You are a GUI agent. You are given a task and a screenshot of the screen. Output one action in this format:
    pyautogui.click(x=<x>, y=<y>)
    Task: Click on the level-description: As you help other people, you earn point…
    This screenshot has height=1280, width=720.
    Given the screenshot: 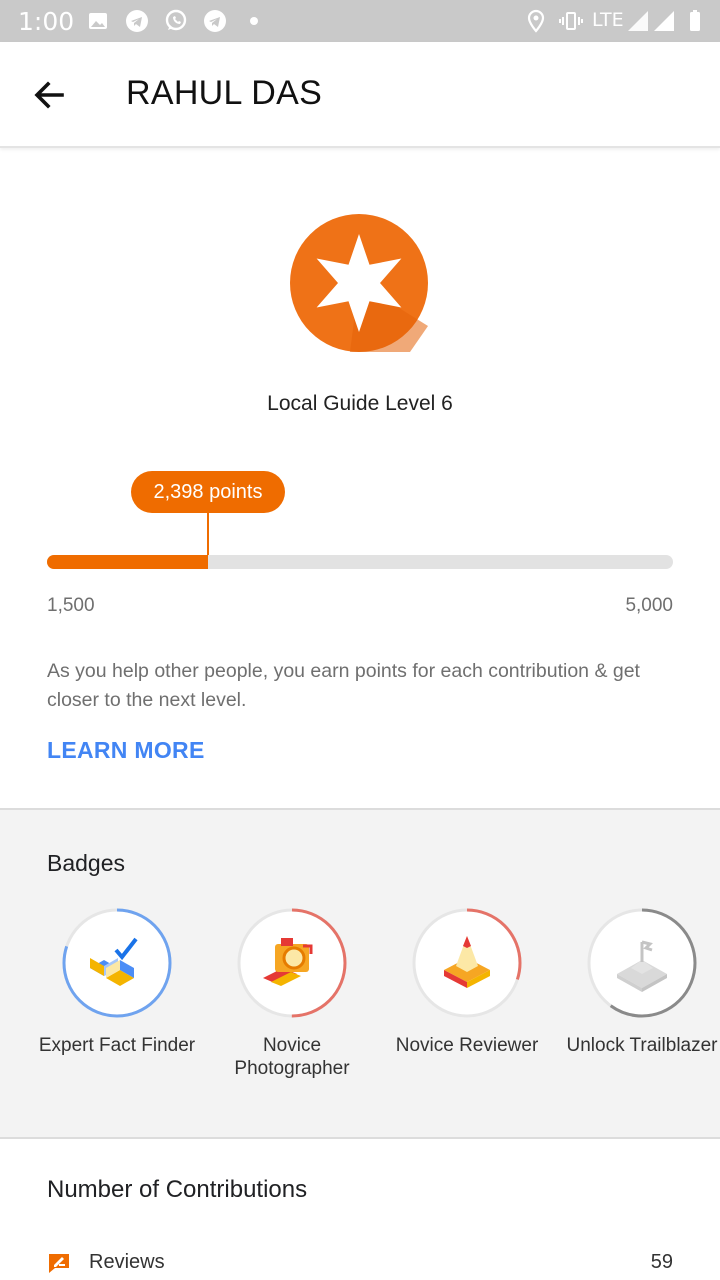 What is the action you would take?
    pyautogui.click(x=343, y=685)
    